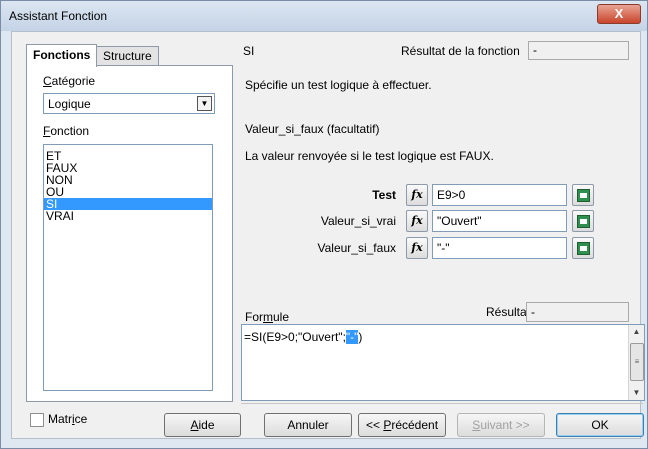 The image size is (648, 449). What do you see at coordinates (636, 393) in the screenshot?
I see `scroll-down-icon: ▼` at bounding box center [636, 393].